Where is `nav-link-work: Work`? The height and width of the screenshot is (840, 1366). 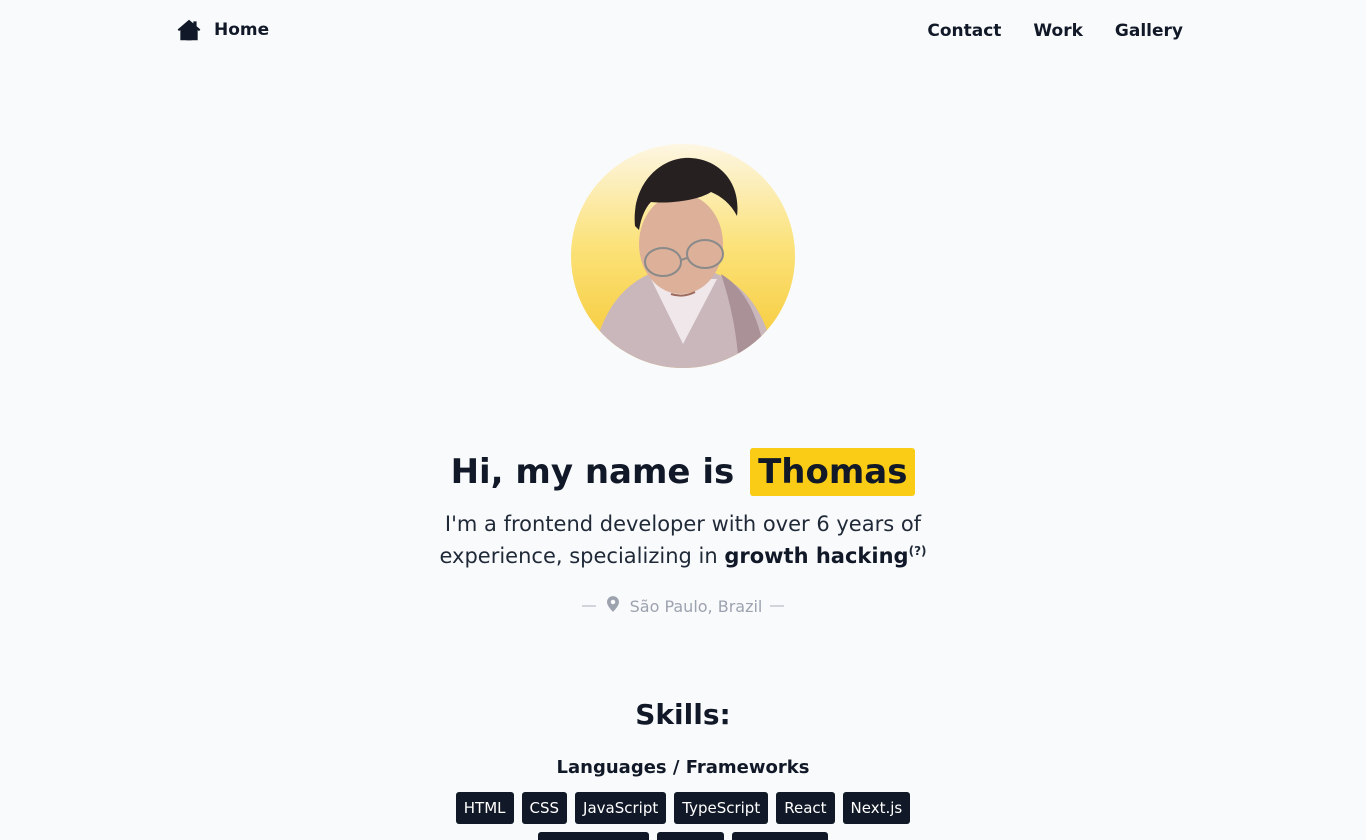
nav-link-work: Work is located at coordinates (1058, 31).